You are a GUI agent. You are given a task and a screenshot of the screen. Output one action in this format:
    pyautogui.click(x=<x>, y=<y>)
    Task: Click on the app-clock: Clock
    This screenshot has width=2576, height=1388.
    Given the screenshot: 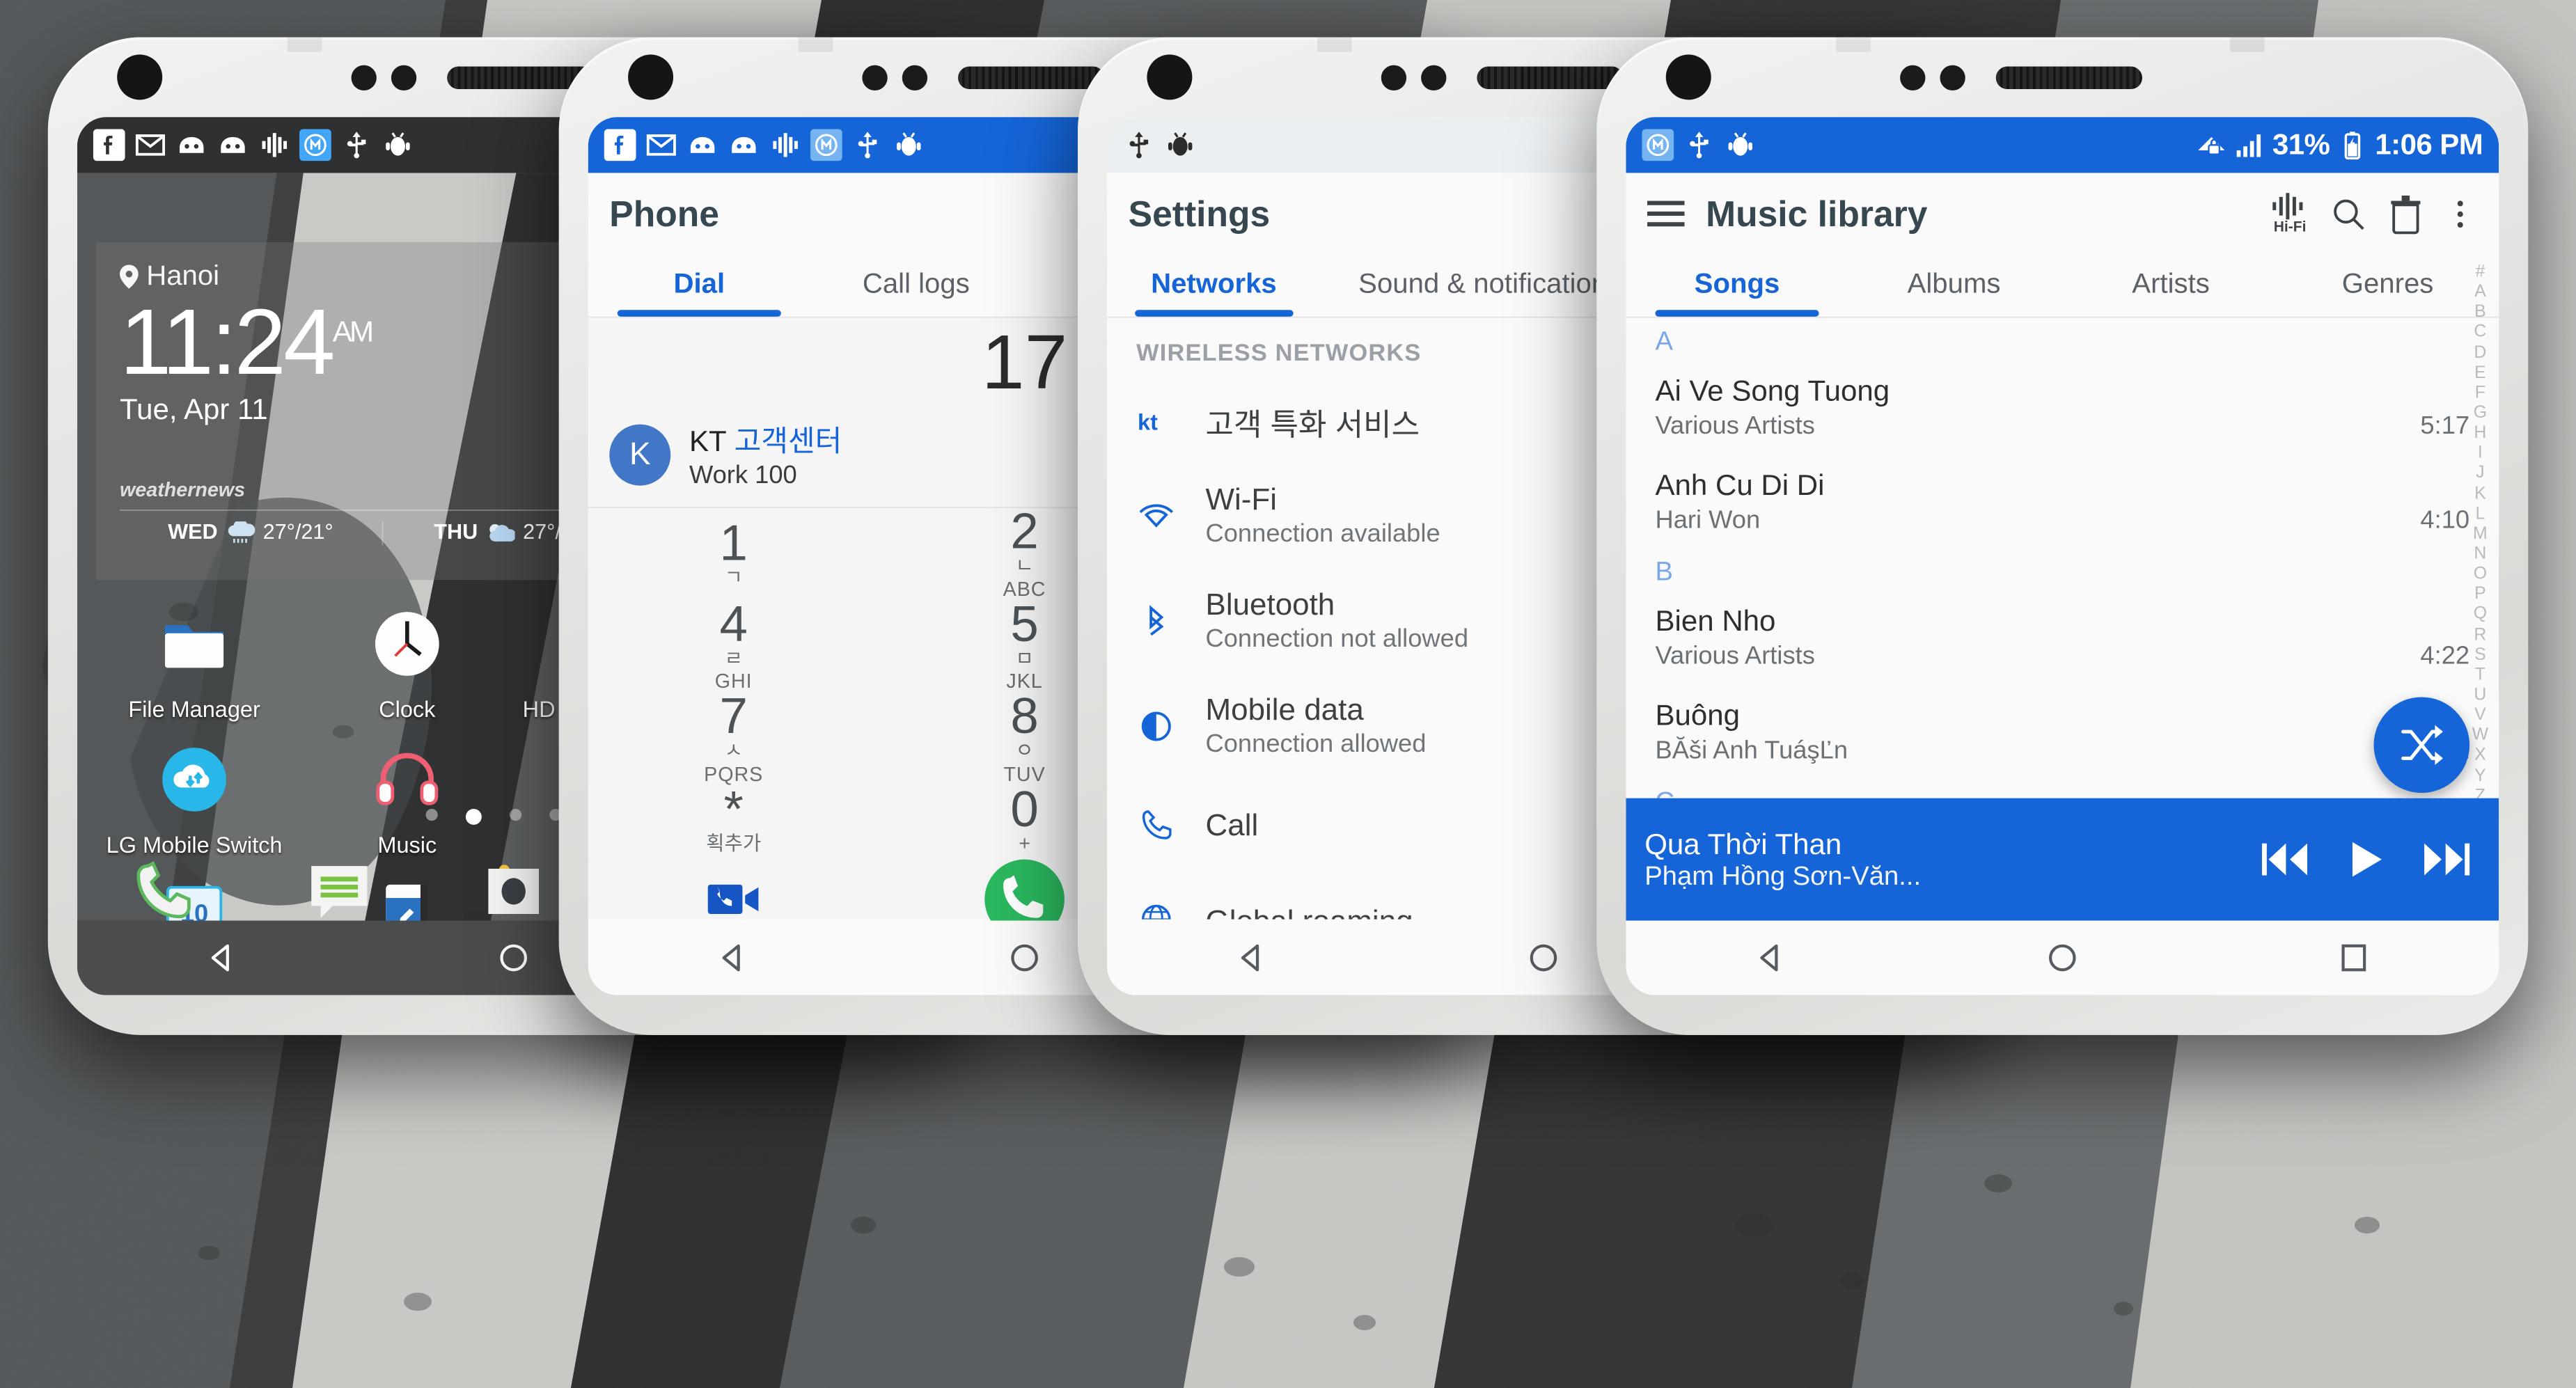 What is the action you would take?
    pyautogui.click(x=407, y=663)
    